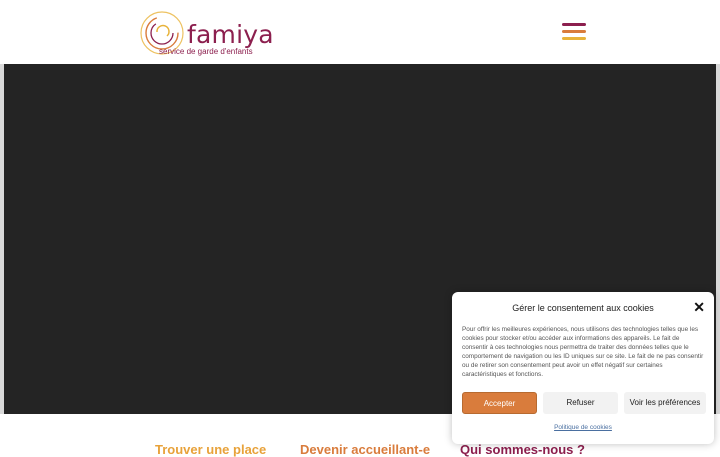 This screenshot has width=720, height=457. I want to click on hamburger-menu-icon, so click(574, 32).